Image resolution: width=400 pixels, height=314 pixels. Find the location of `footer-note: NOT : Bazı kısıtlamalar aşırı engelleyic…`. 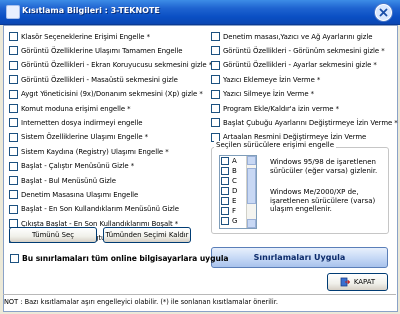

footer-note: NOT : Bazı kısıtlamalar aşırı engelleyic… is located at coordinates (141, 302).